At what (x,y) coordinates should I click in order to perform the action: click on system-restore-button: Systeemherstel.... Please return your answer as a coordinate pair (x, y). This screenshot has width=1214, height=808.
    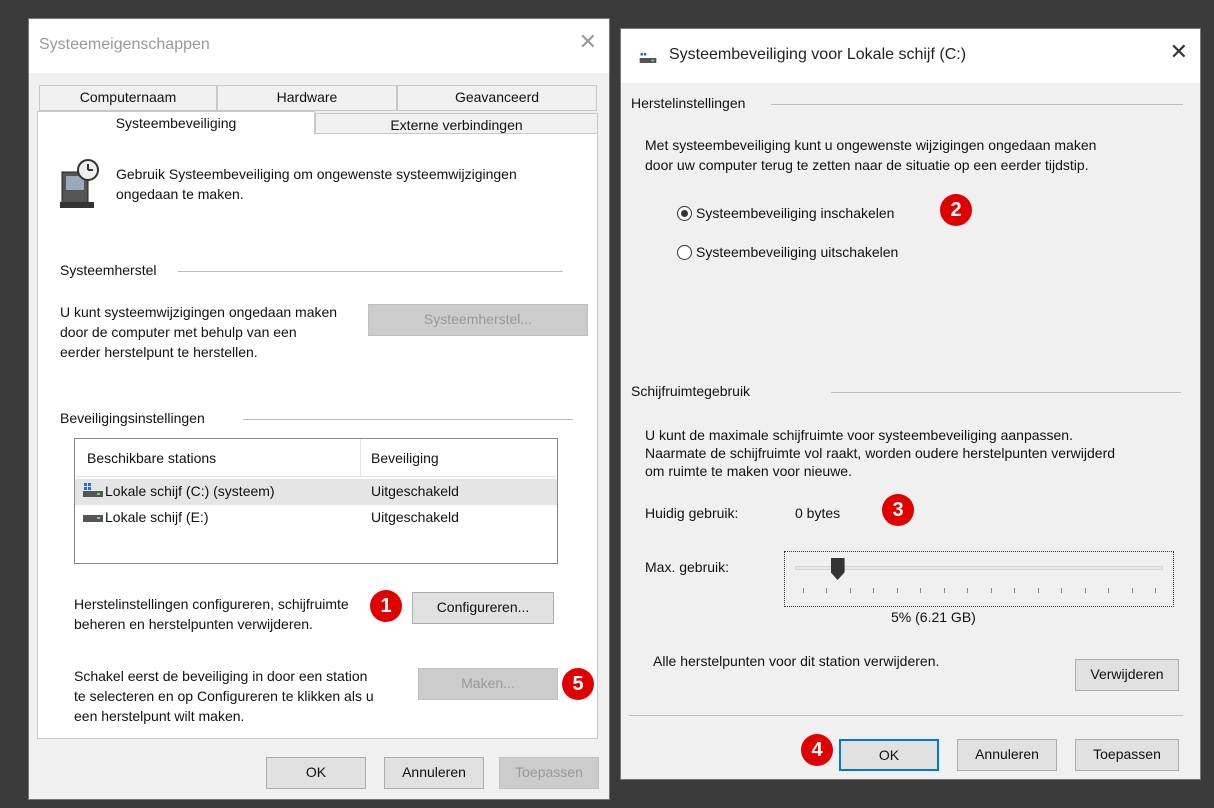
    Looking at the image, I should click on (478, 320).